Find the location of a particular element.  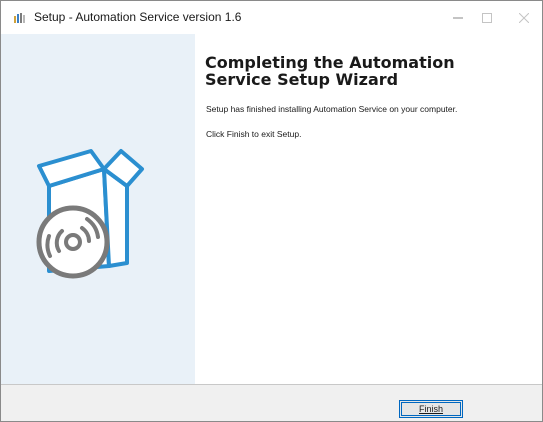

title-bar: Setup - Automation Service version 1.6 is located at coordinates (271, 17).